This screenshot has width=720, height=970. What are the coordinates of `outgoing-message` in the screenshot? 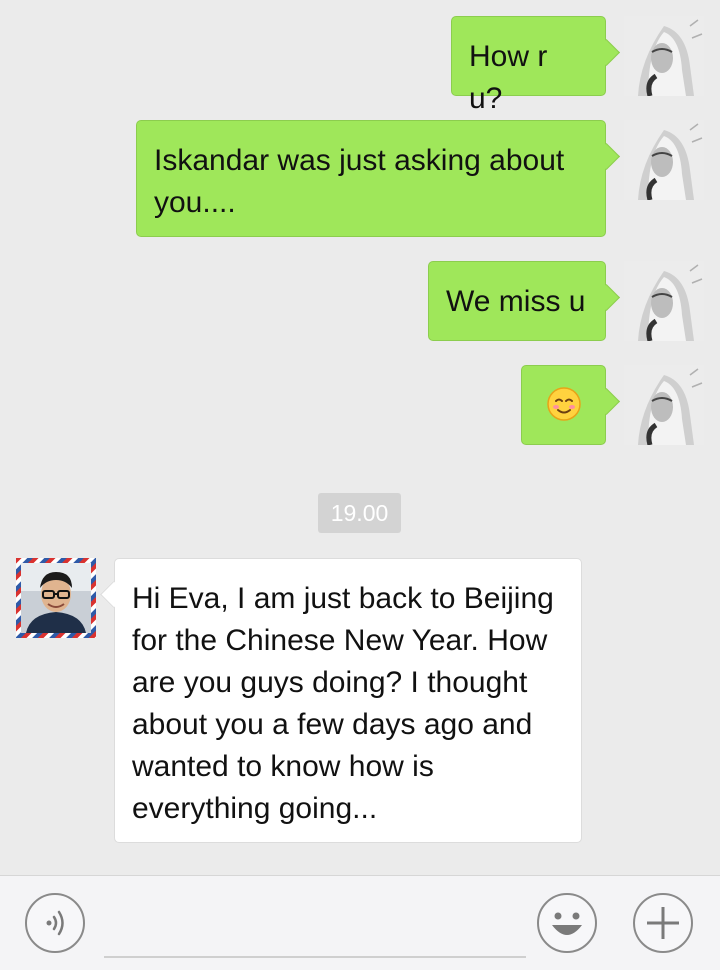 It's located at (612, 405).